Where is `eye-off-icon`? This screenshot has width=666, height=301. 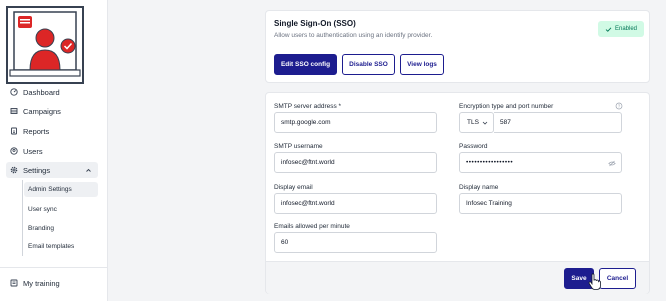
eye-off-icon is located at coordinates (612, 163).